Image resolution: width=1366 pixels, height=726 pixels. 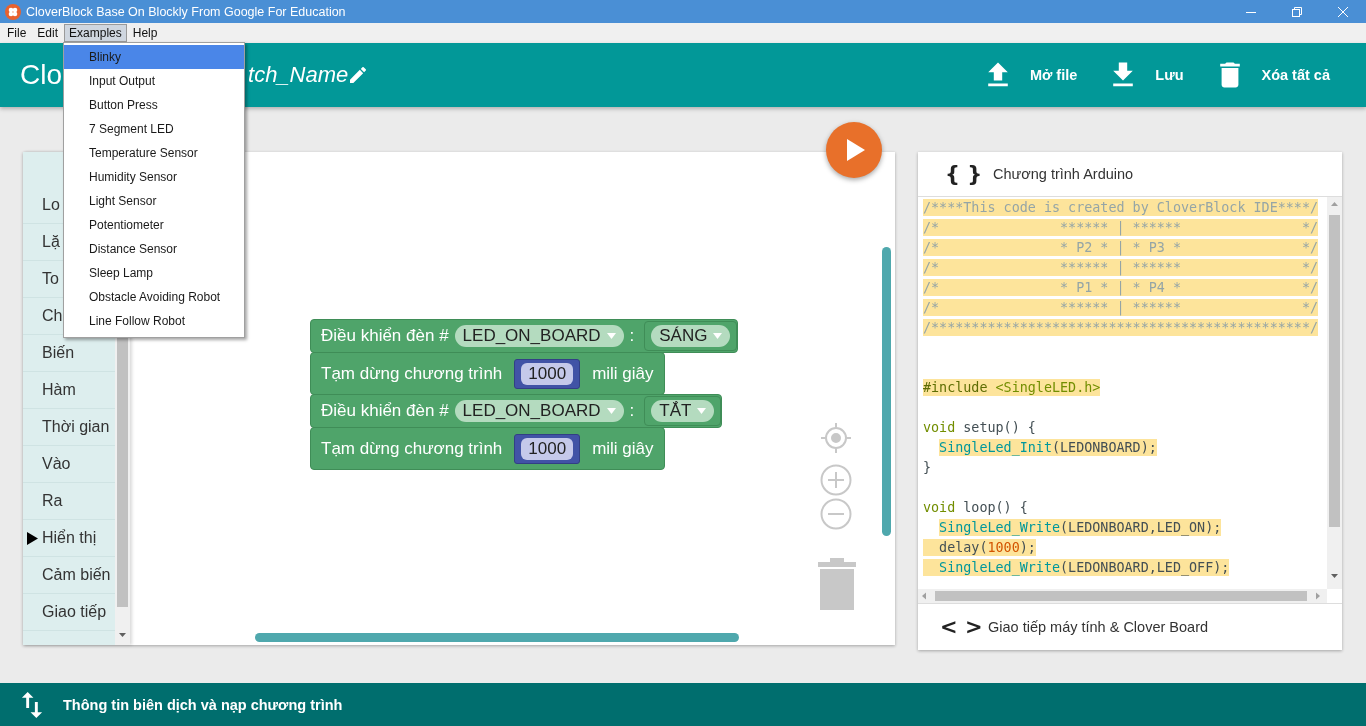 I want to click on status-label: Thông tin biên dịch và nạp chương trình, so click(x=203, y=704).